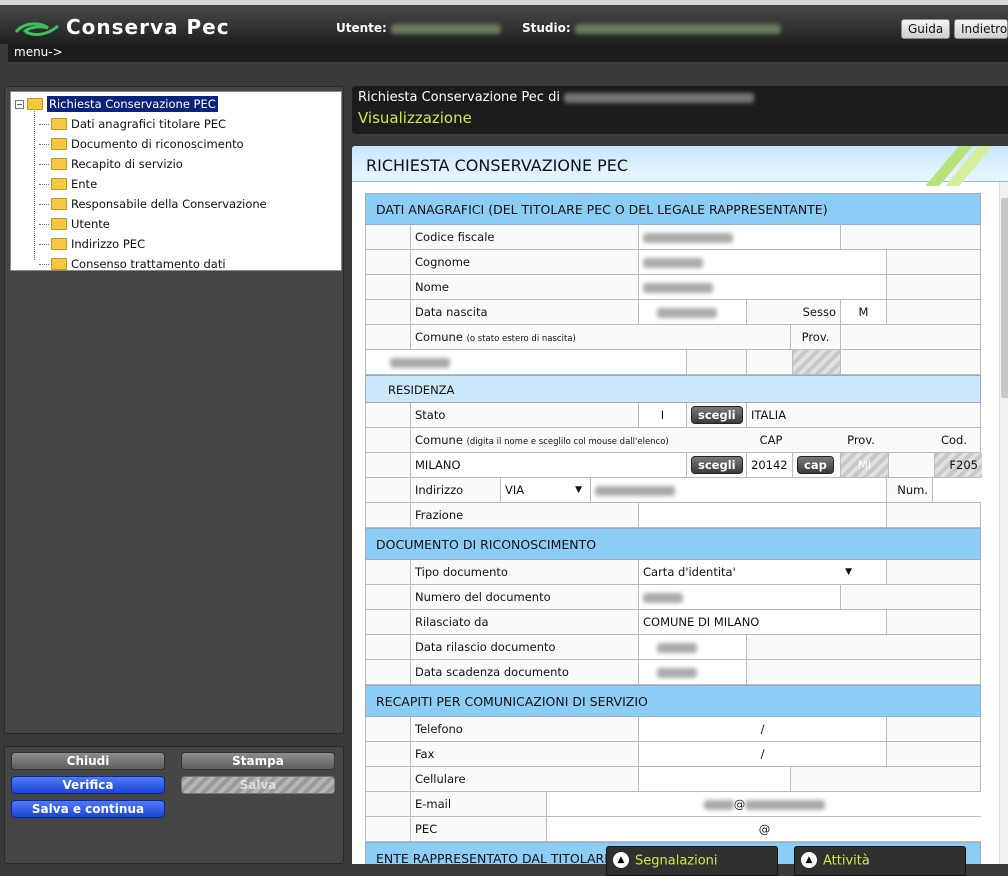 Image resolution: width=1008 pixels, height=876 pixels. I want to click on row-comune-nascita-label: Comune (o stato estero di nascita) Prov., so click(673, 337).